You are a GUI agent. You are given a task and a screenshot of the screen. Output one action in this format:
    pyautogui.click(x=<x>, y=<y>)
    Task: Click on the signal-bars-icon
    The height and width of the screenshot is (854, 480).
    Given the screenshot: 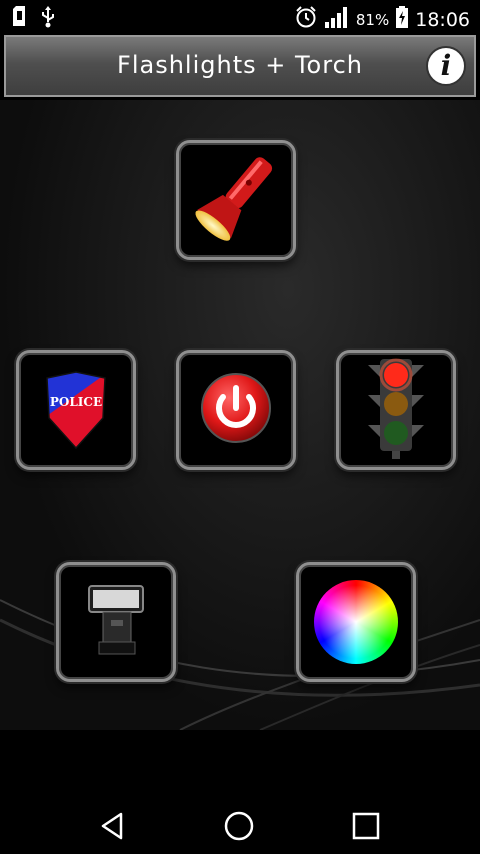 What is the action you would take?
    pyautogui.click(x=337, y=19)
    